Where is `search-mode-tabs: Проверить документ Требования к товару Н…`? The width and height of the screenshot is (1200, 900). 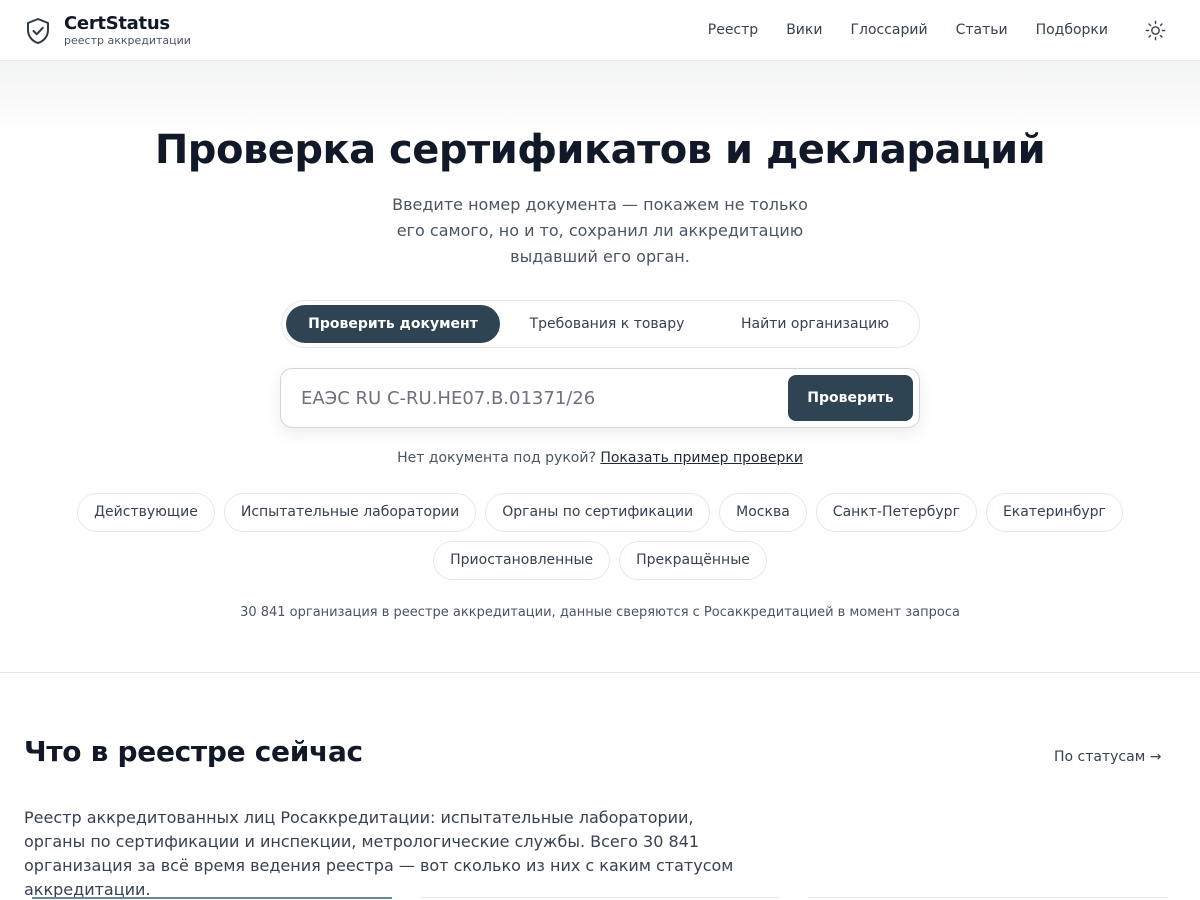 search-mode-tabs: Проверить документ Требования к товару Н… is located at coordinates (600, 324).